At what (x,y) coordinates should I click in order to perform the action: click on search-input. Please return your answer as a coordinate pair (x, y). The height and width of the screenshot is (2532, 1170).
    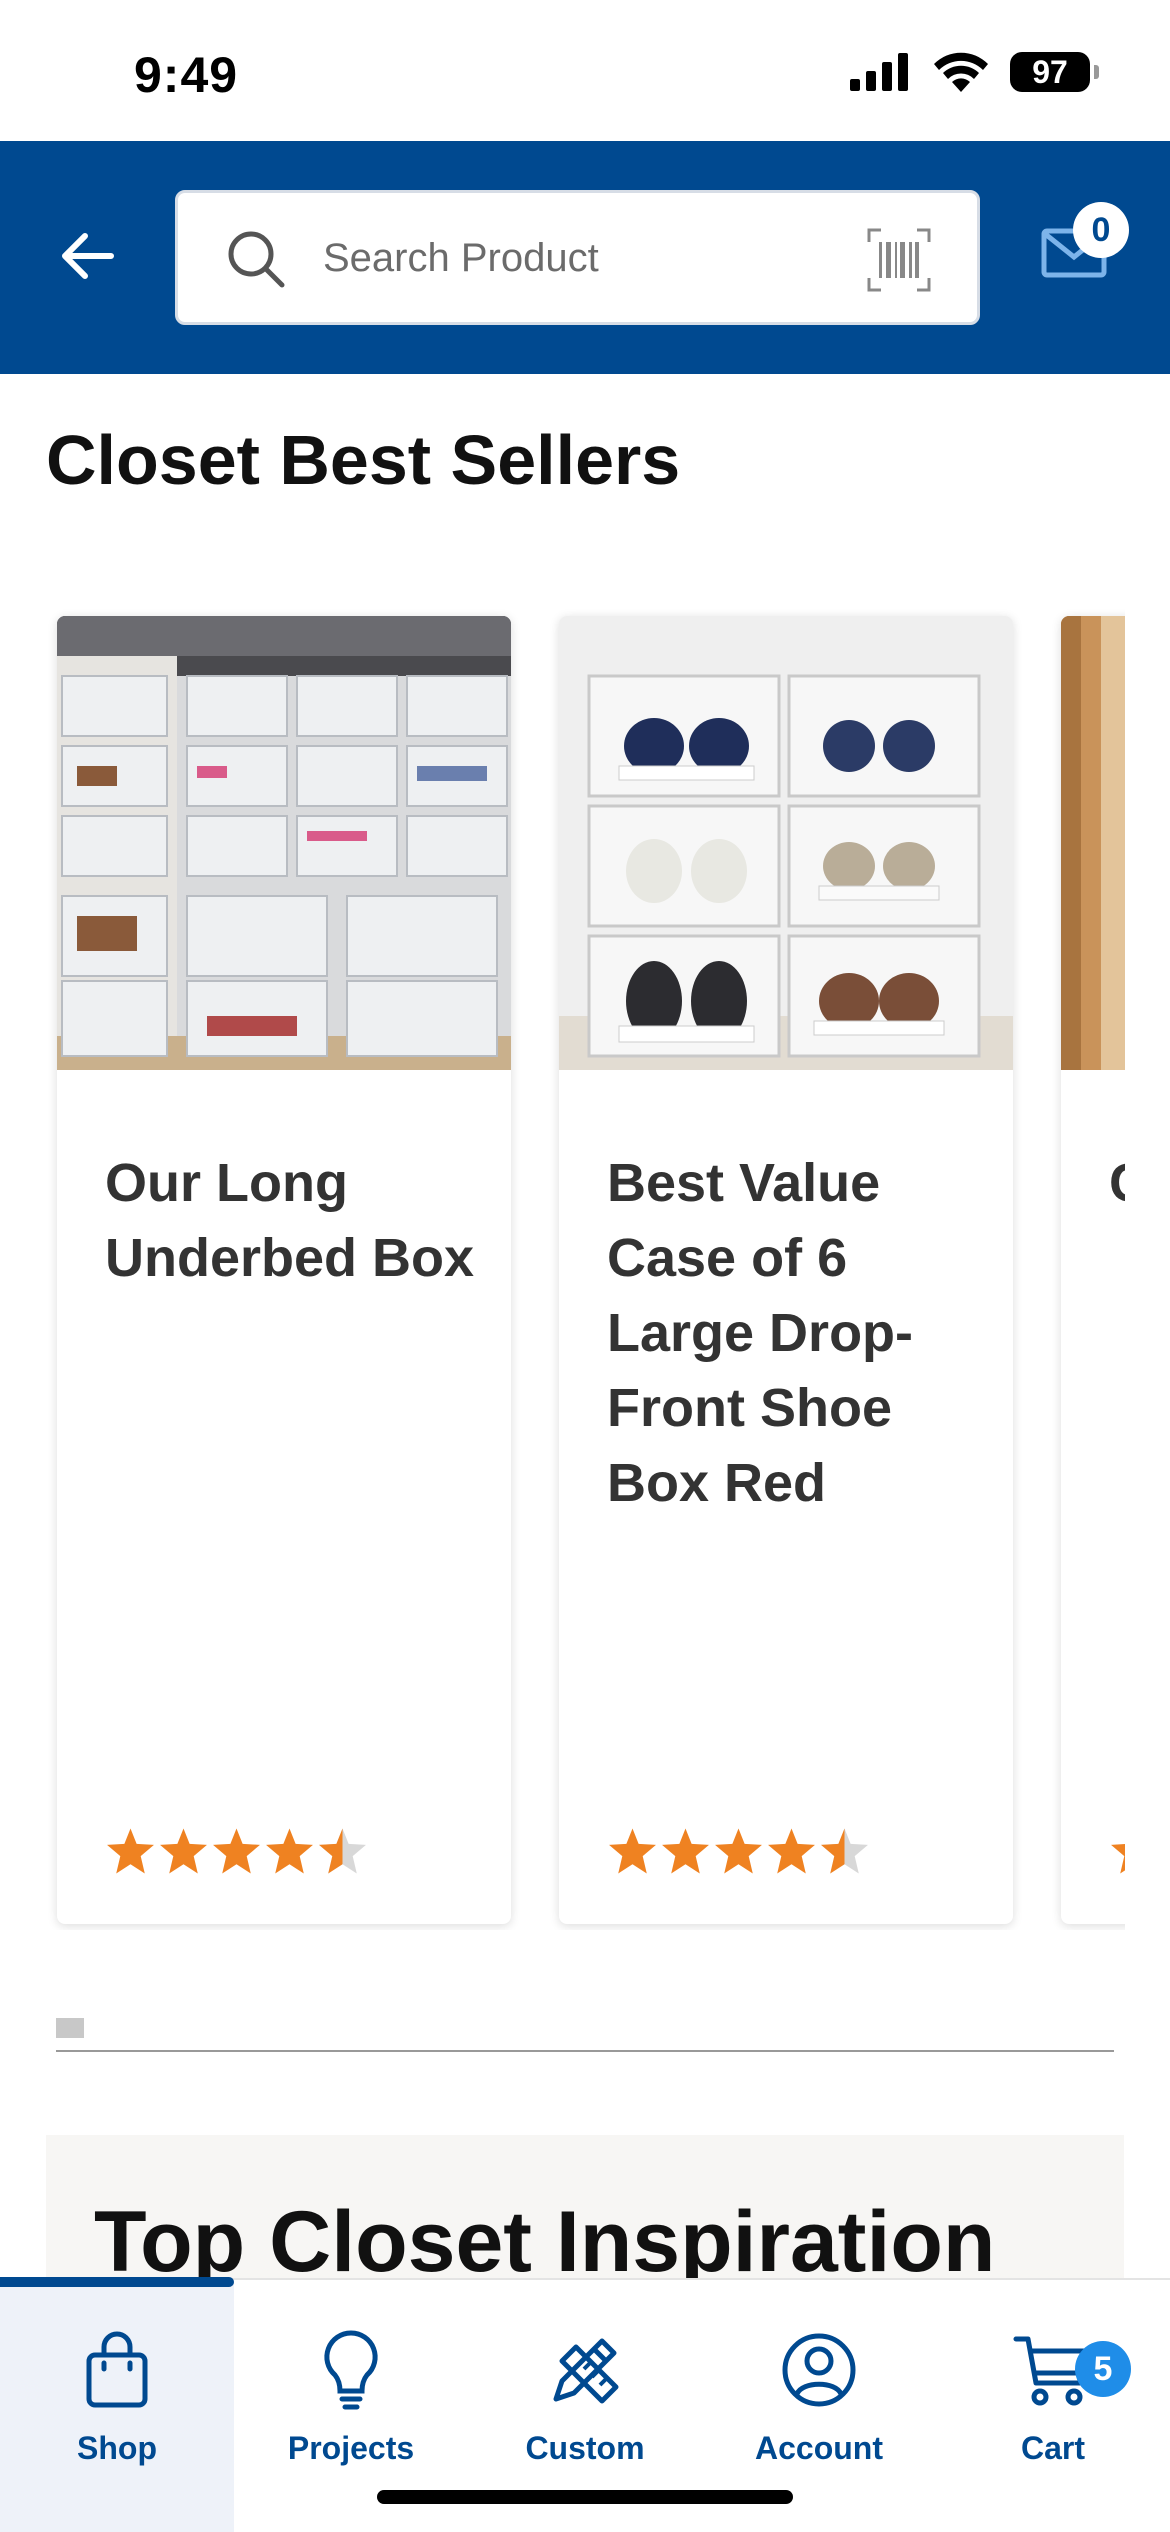
    Looking at the image, I should click on (573, 258).